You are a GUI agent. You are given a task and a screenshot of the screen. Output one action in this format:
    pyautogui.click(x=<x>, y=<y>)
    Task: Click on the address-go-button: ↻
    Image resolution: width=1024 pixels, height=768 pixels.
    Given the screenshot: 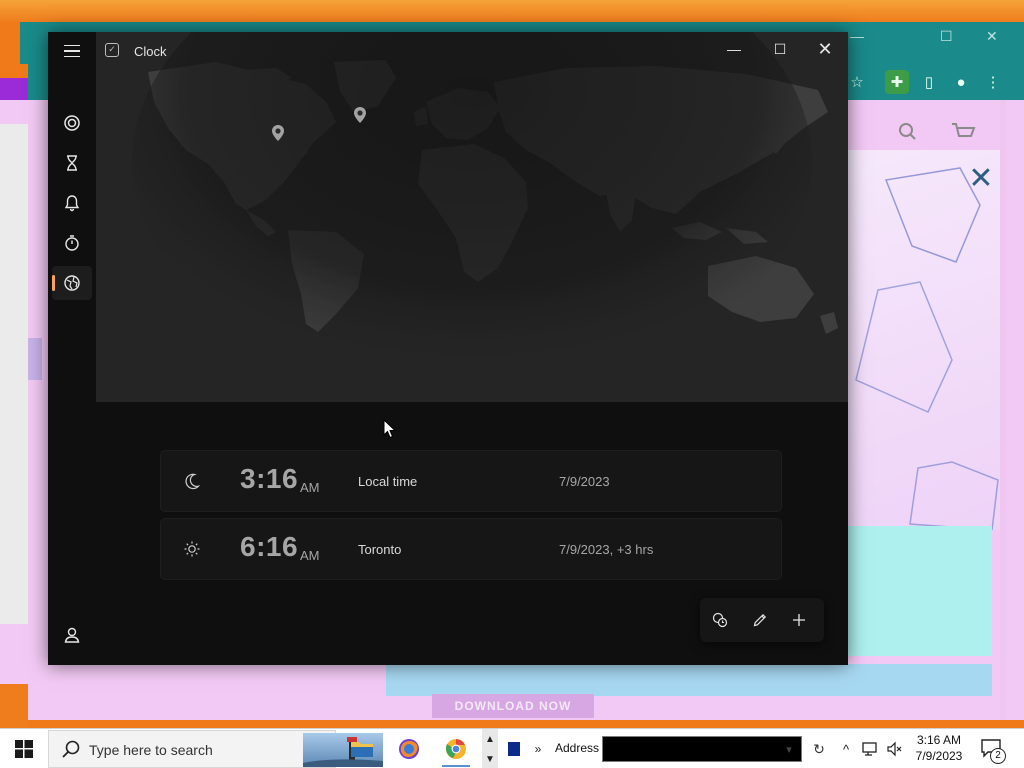 What is the action you would take?
    pyautogui.click(x=819, y=749)
    